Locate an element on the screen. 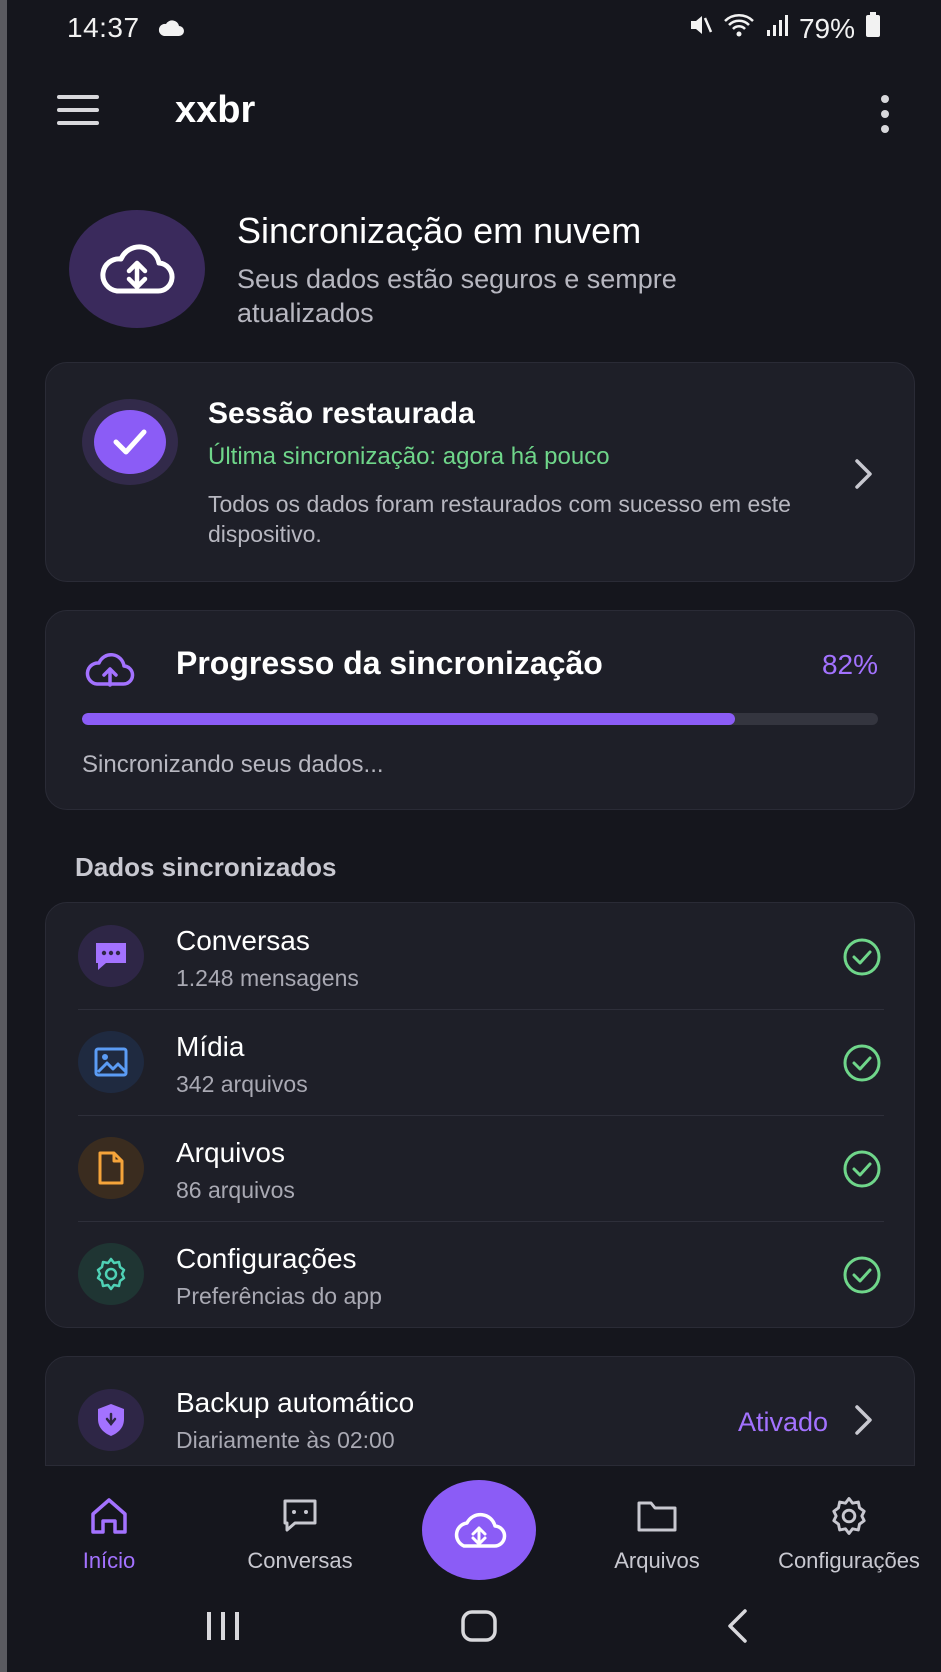  last-sync-text: Última sincronização: agora há pouco is located at coordinates (409, 456).